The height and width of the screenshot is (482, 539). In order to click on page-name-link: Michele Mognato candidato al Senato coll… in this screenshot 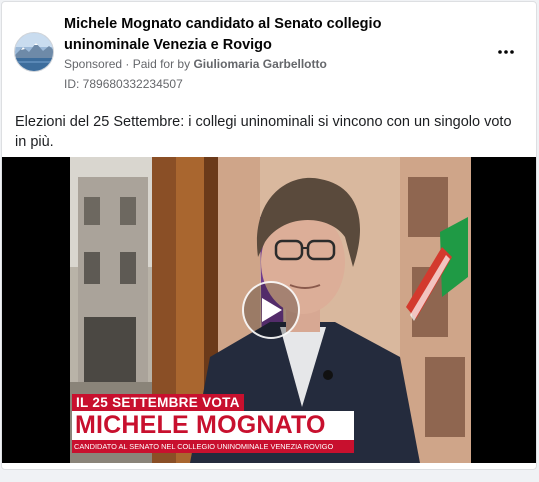, I will do `click(264, 35)`.